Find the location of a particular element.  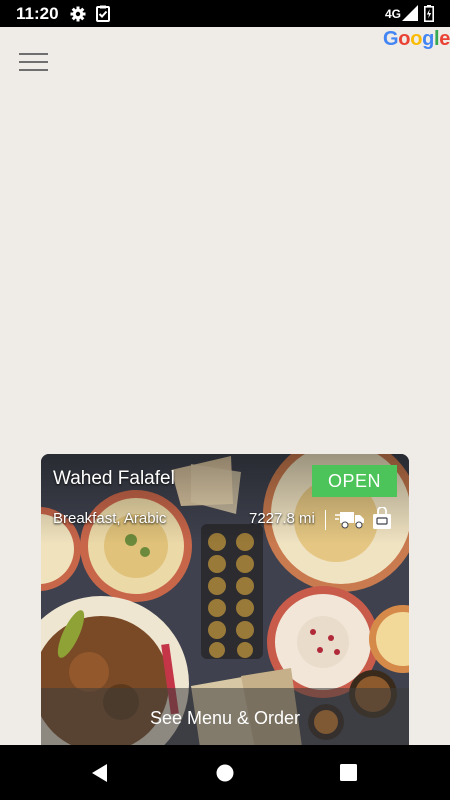

divider is located at coordinates (325, 520).